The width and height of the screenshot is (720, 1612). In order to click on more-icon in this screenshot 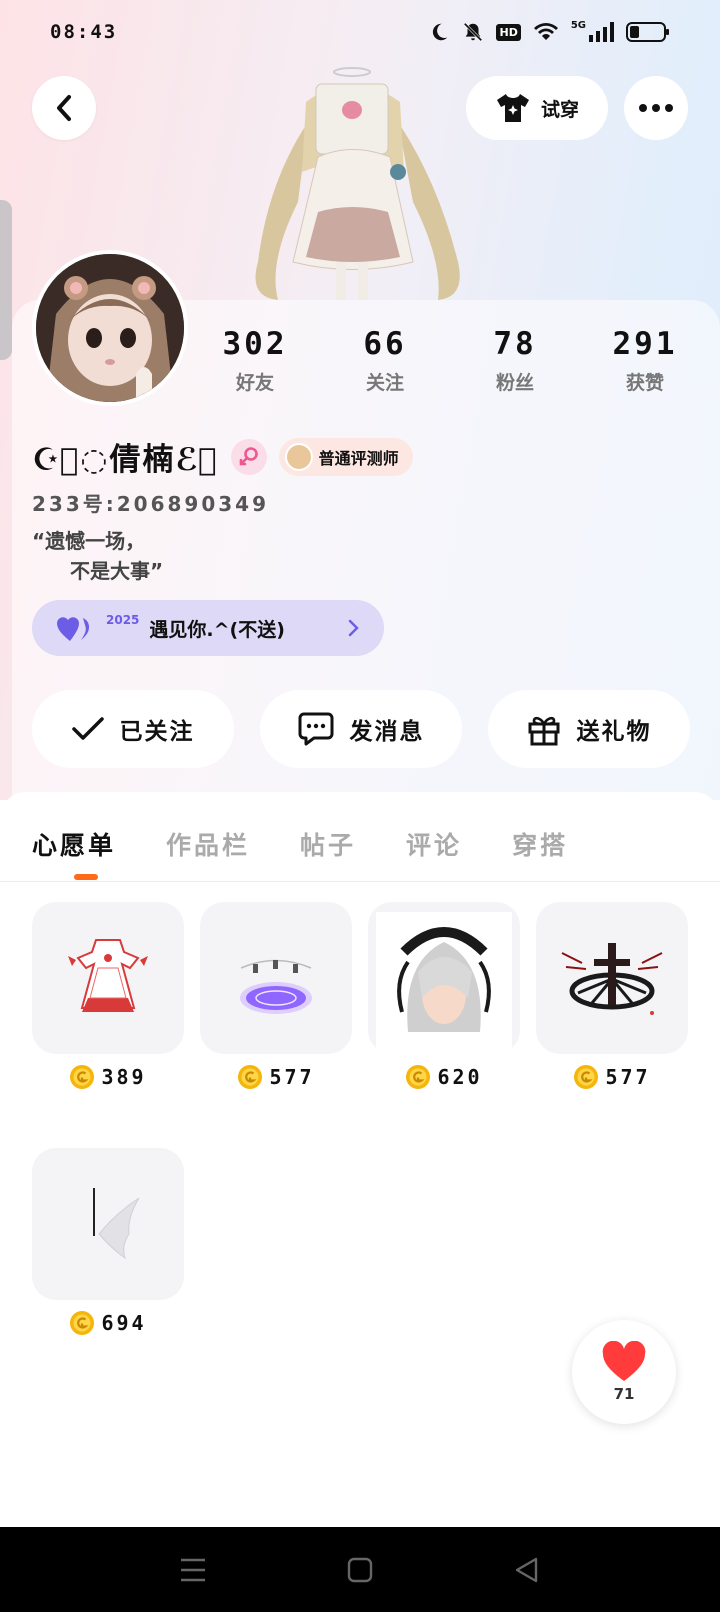, I will do `click(643, 108)`.